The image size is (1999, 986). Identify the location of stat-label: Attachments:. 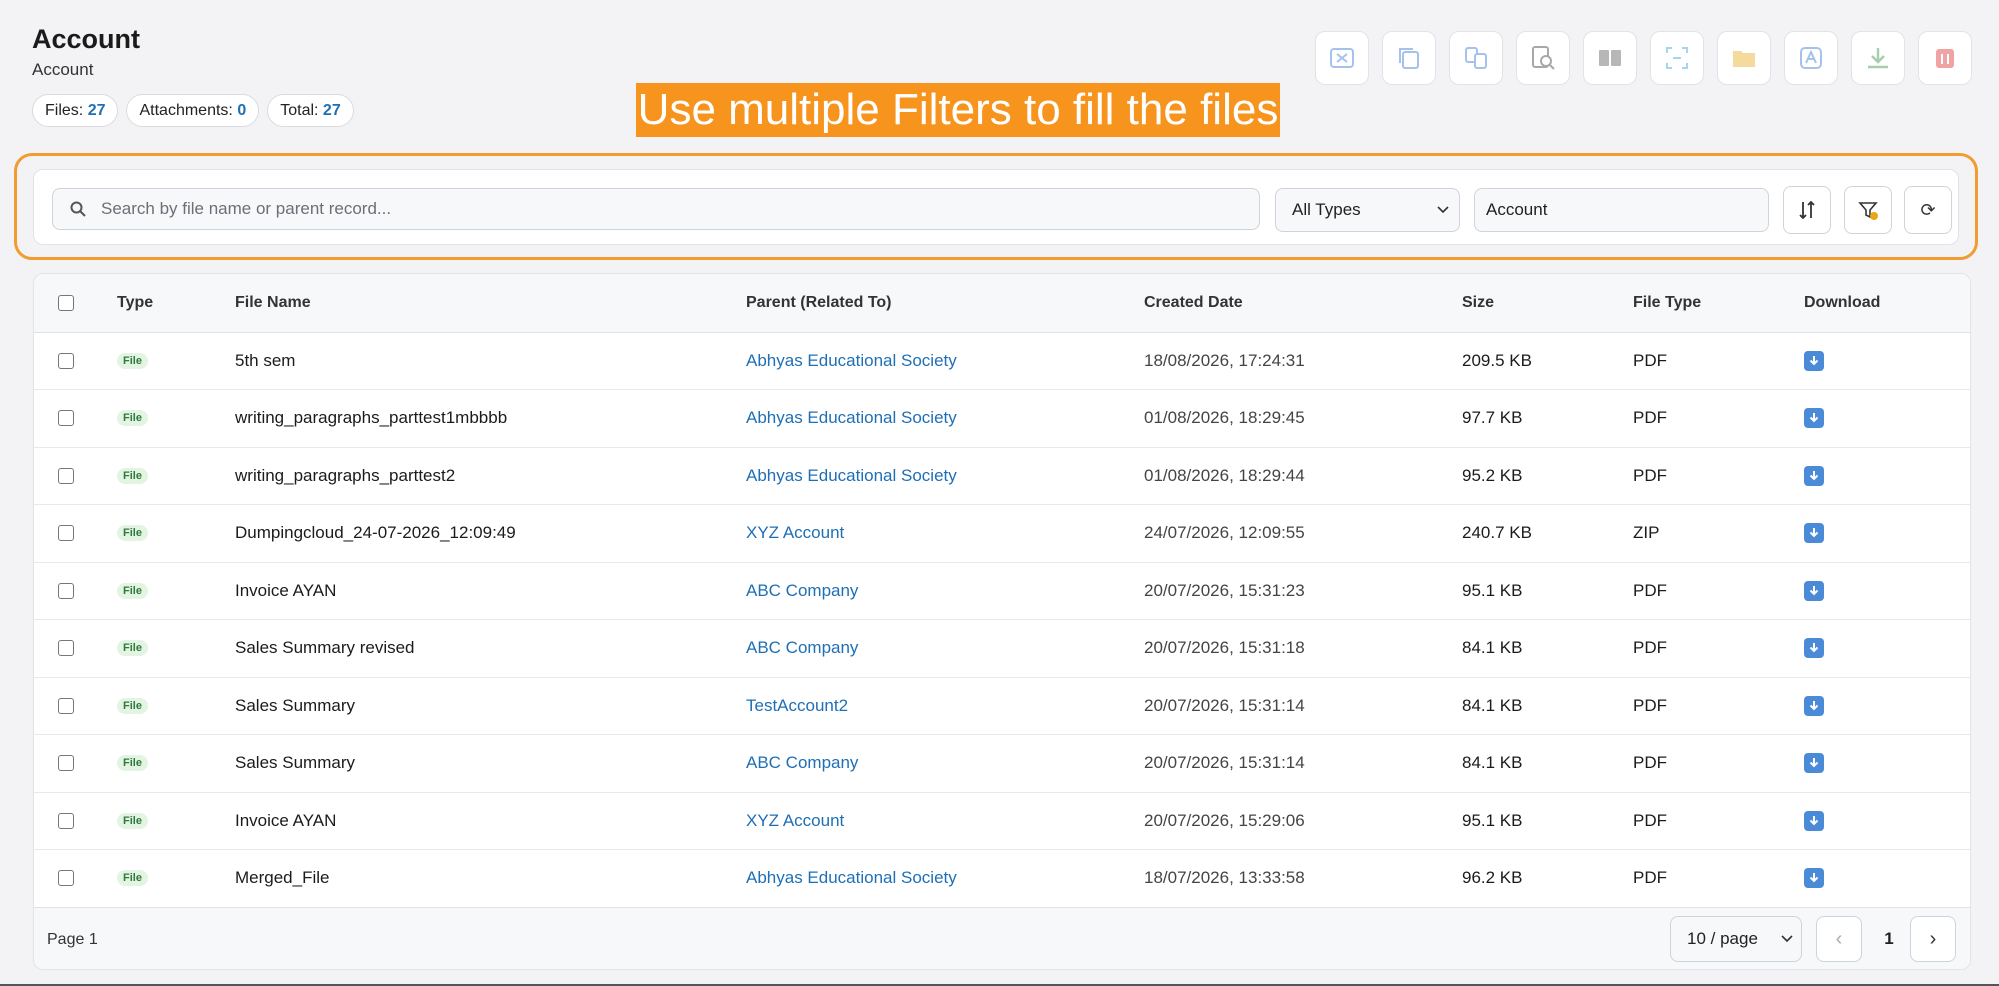
(186, 110).